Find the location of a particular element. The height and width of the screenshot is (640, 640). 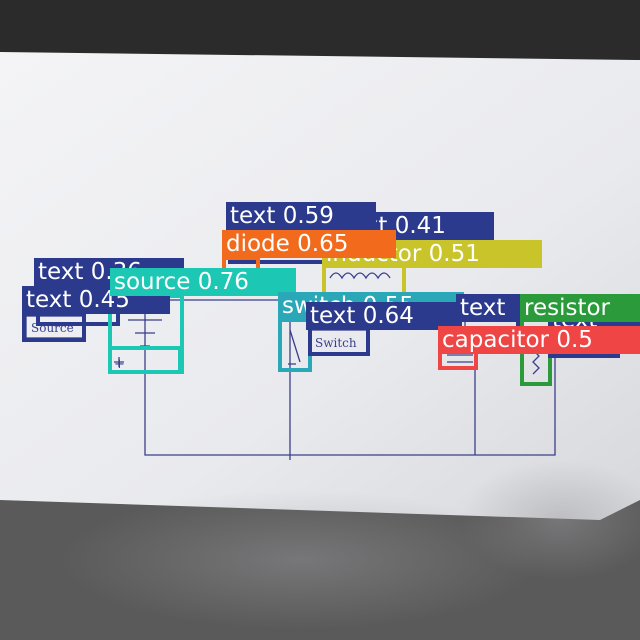

text-064-box is located at coordinates (339, 341).